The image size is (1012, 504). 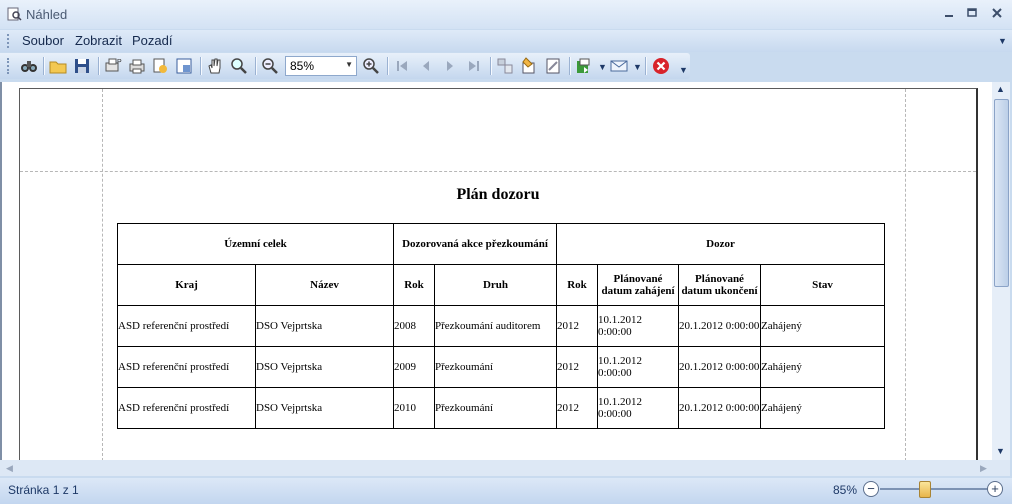 What do you see at coordinates (426, 66) in the screenshot?
I see `previous-page-button` at bounding box center [426, 66].